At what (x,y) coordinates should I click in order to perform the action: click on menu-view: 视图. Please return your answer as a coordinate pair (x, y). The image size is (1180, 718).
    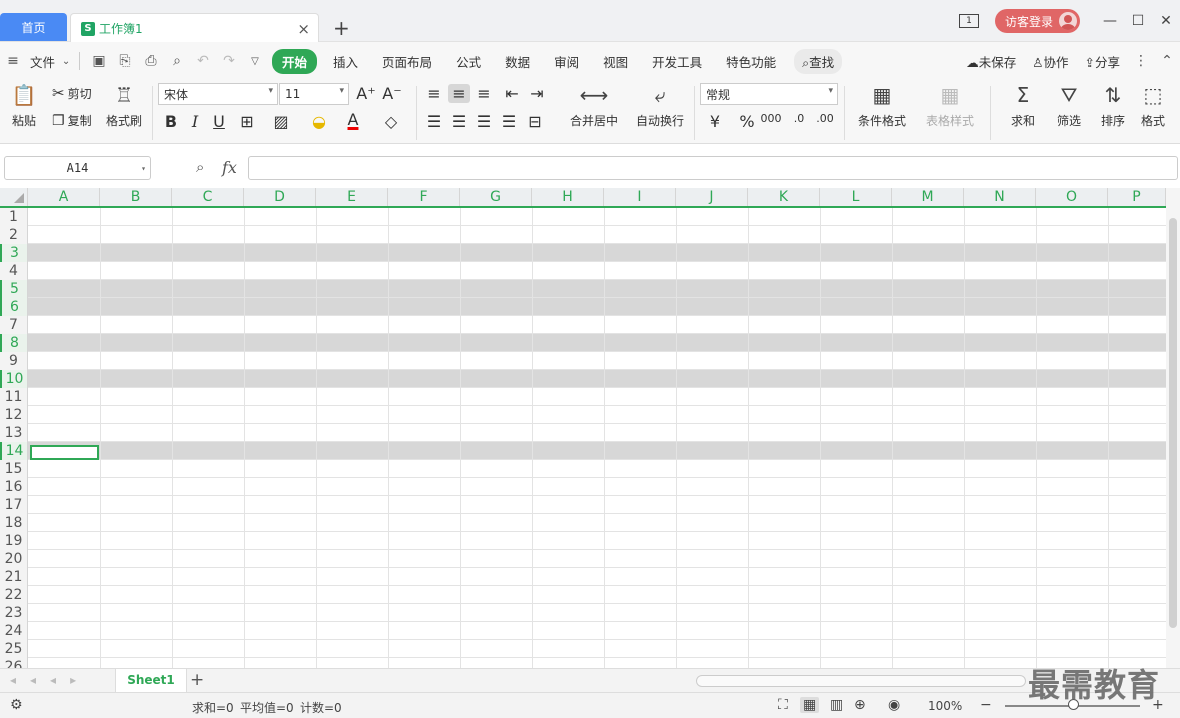
    Looking at the image, I should click on (615, 61).